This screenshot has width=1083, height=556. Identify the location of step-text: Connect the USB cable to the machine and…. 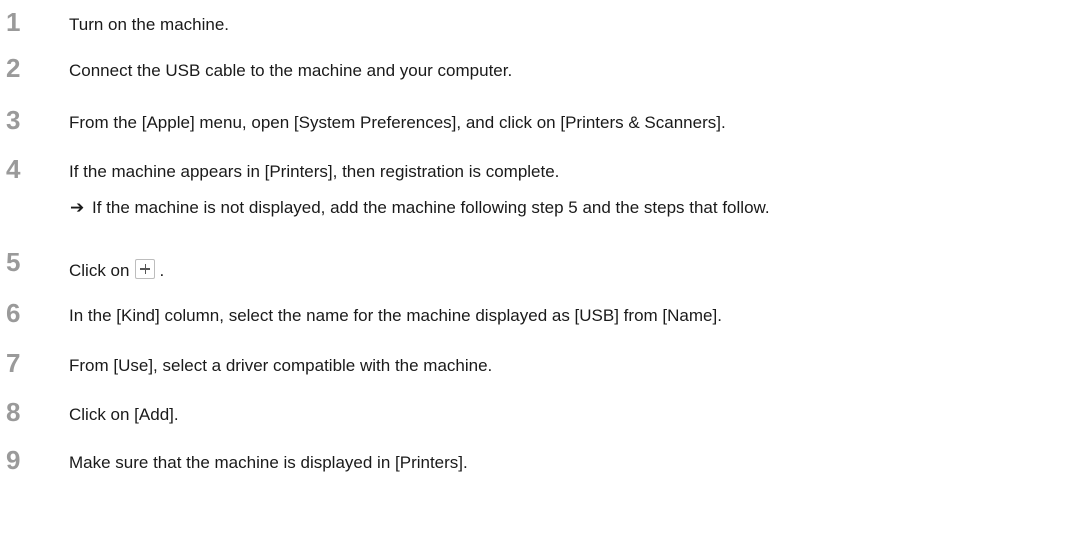
(291, 70).